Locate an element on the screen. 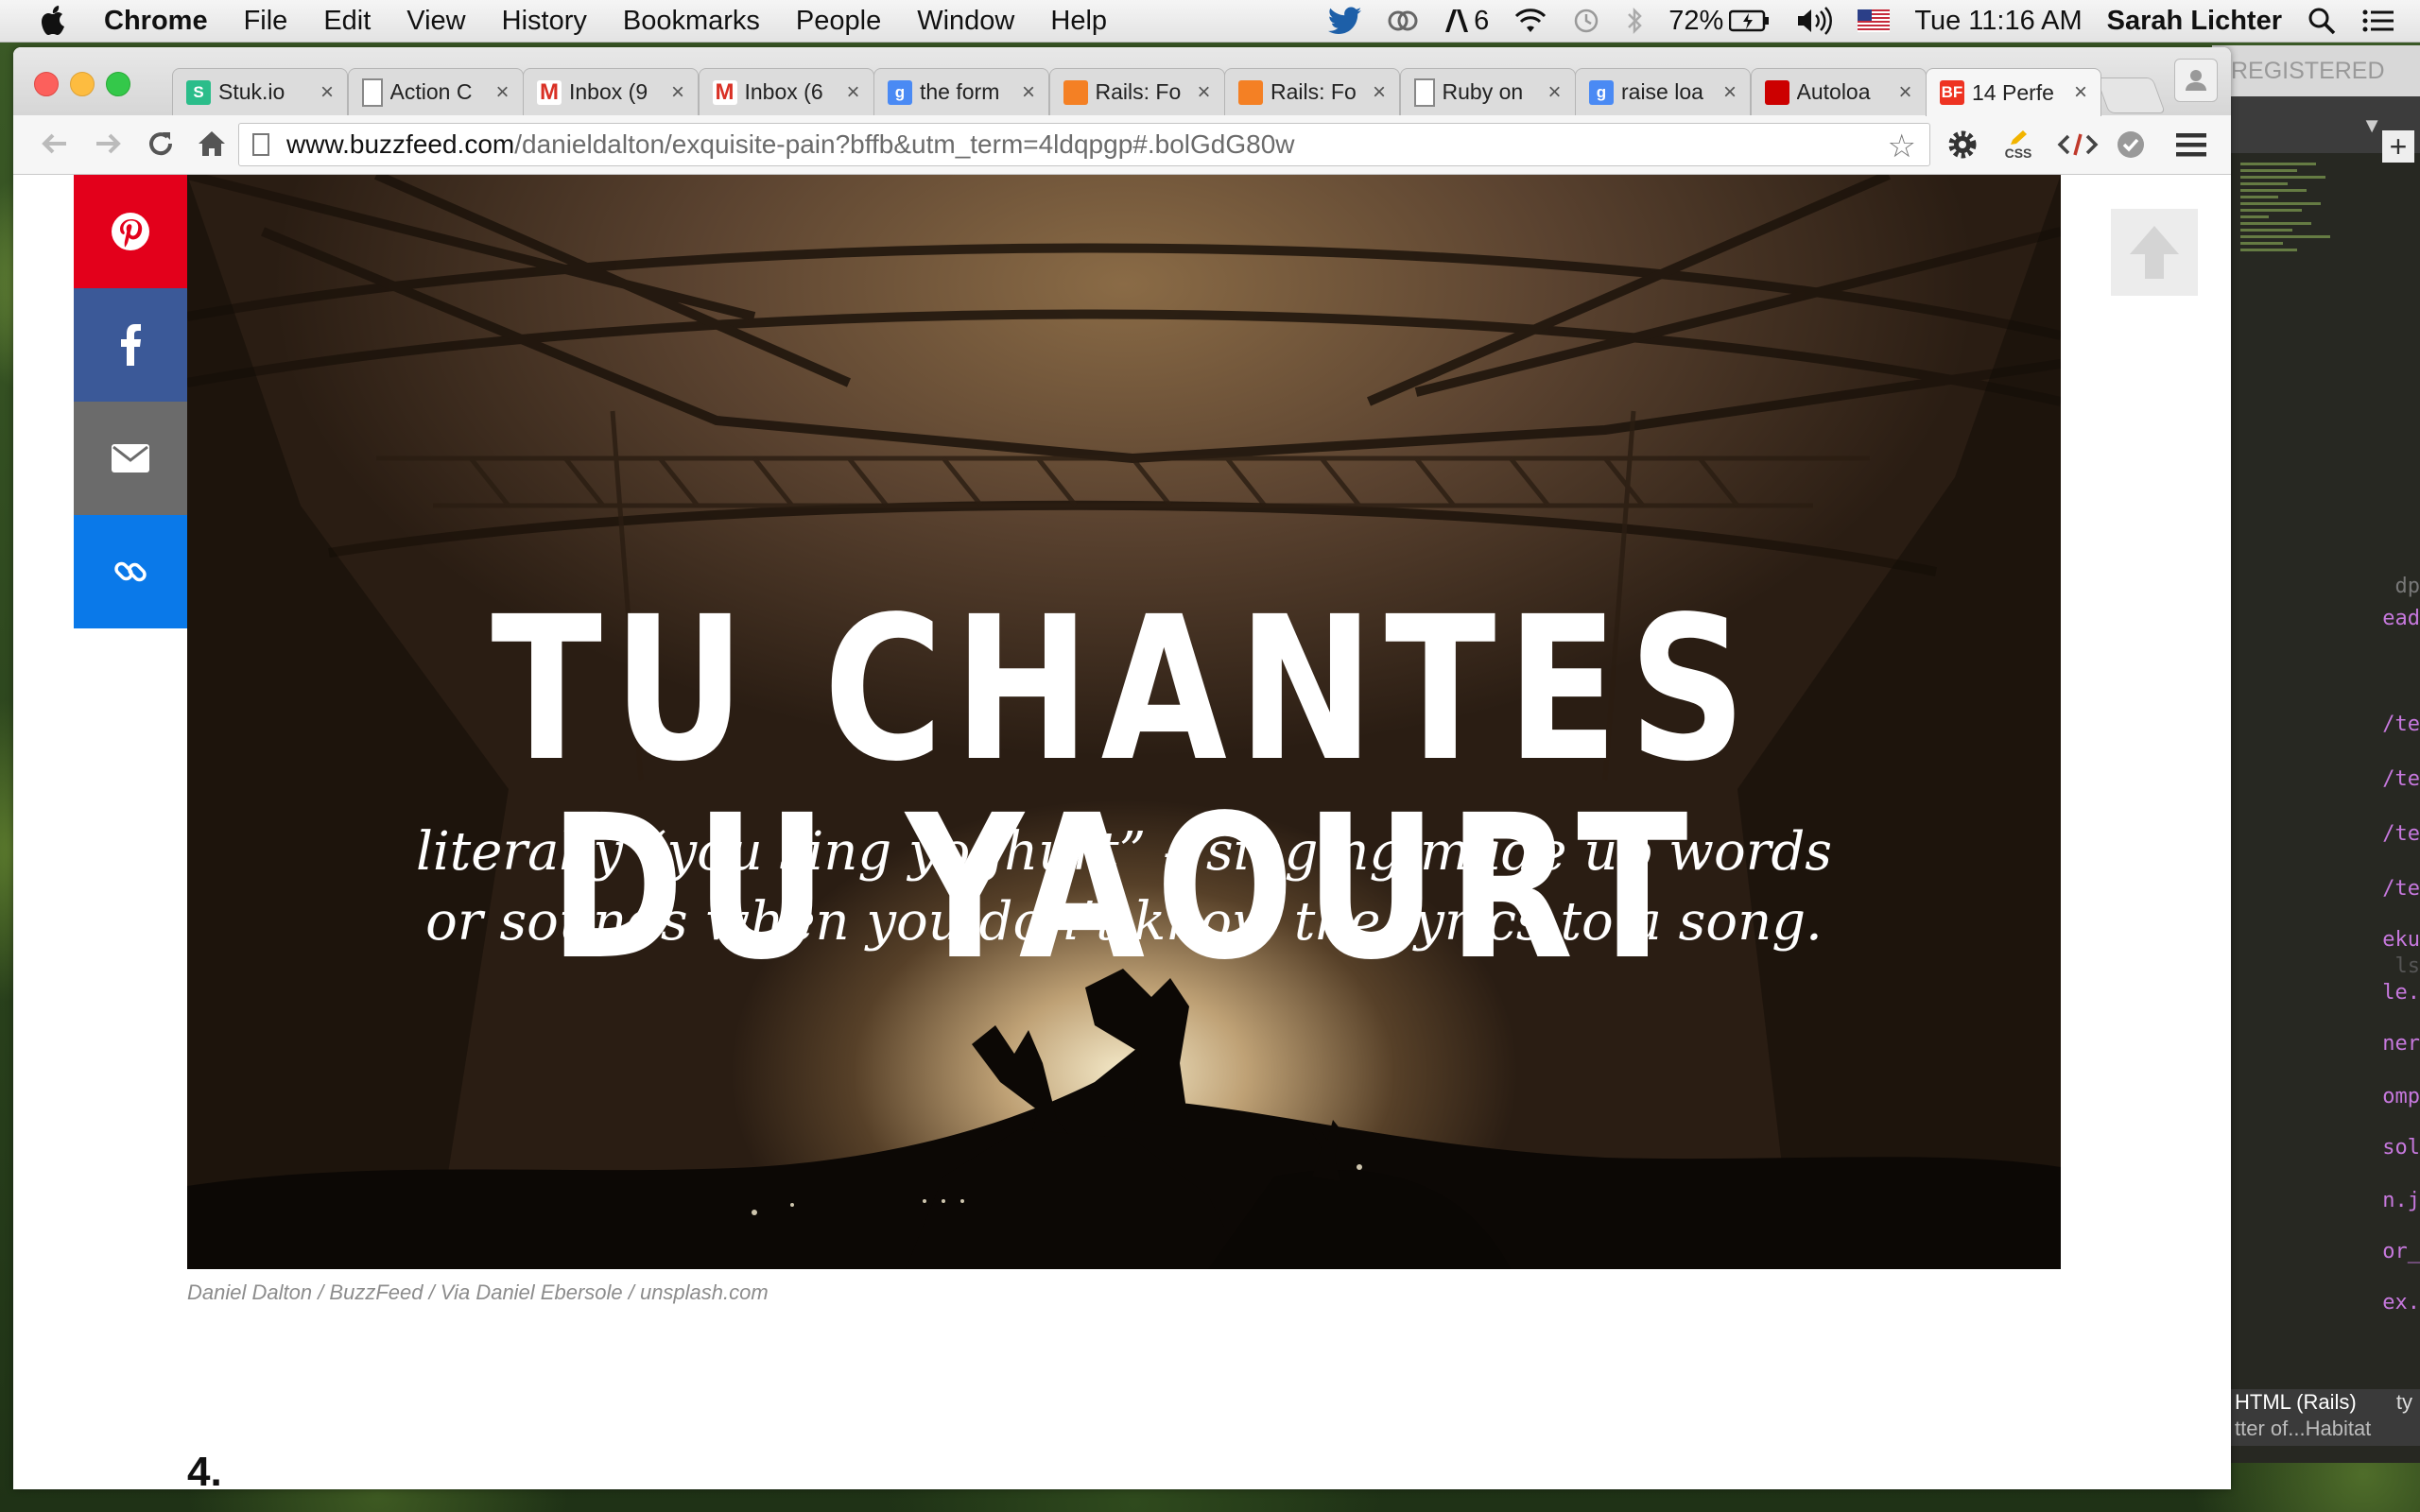 This screenshot has width=2420, height=1512. menu-file: File is located at coordinates (266, 21).